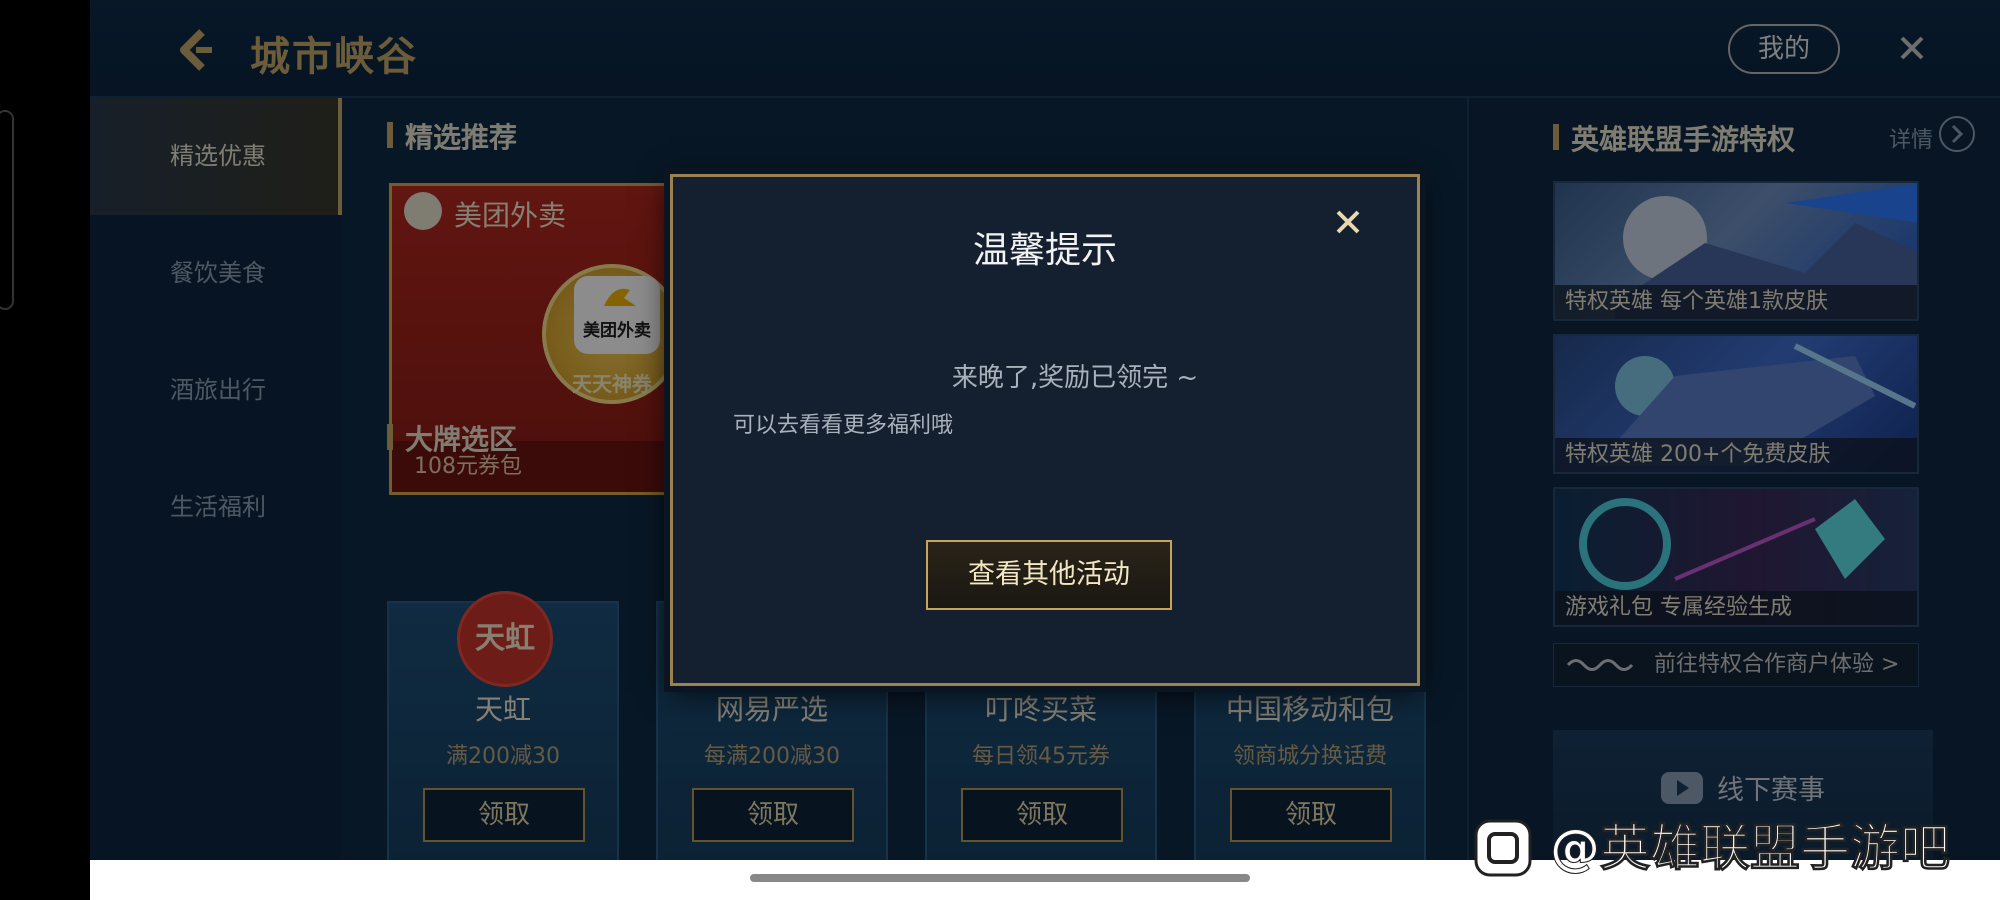 The image size is (2000, 900). What do you see at coordinates (1750, 848) in the screenshot?
I see `watermark-text: @英雄联盟手游吧` at bounding box center [1750, 848].